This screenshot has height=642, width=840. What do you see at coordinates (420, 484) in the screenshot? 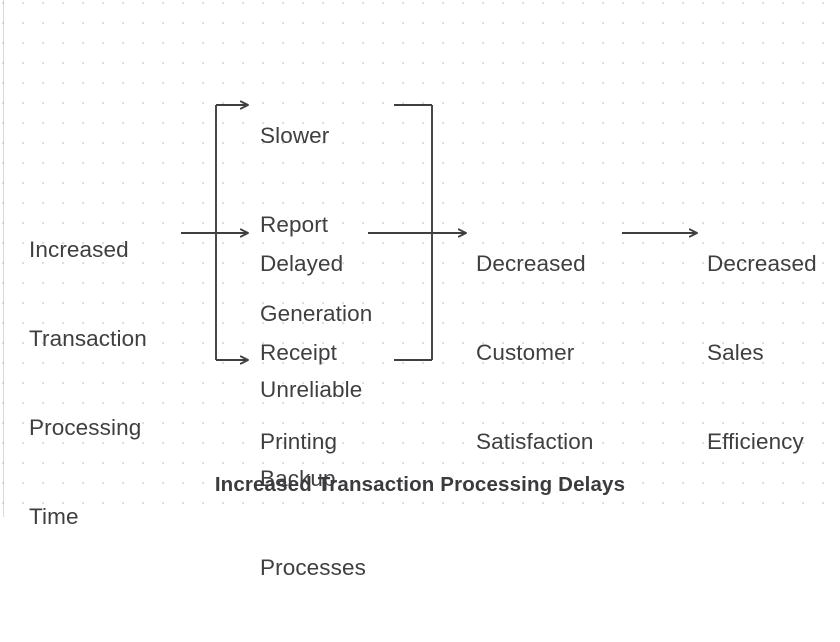
I see `diagram-title: Increased Transaction Processing Delays` at bounding box center [420, 484].